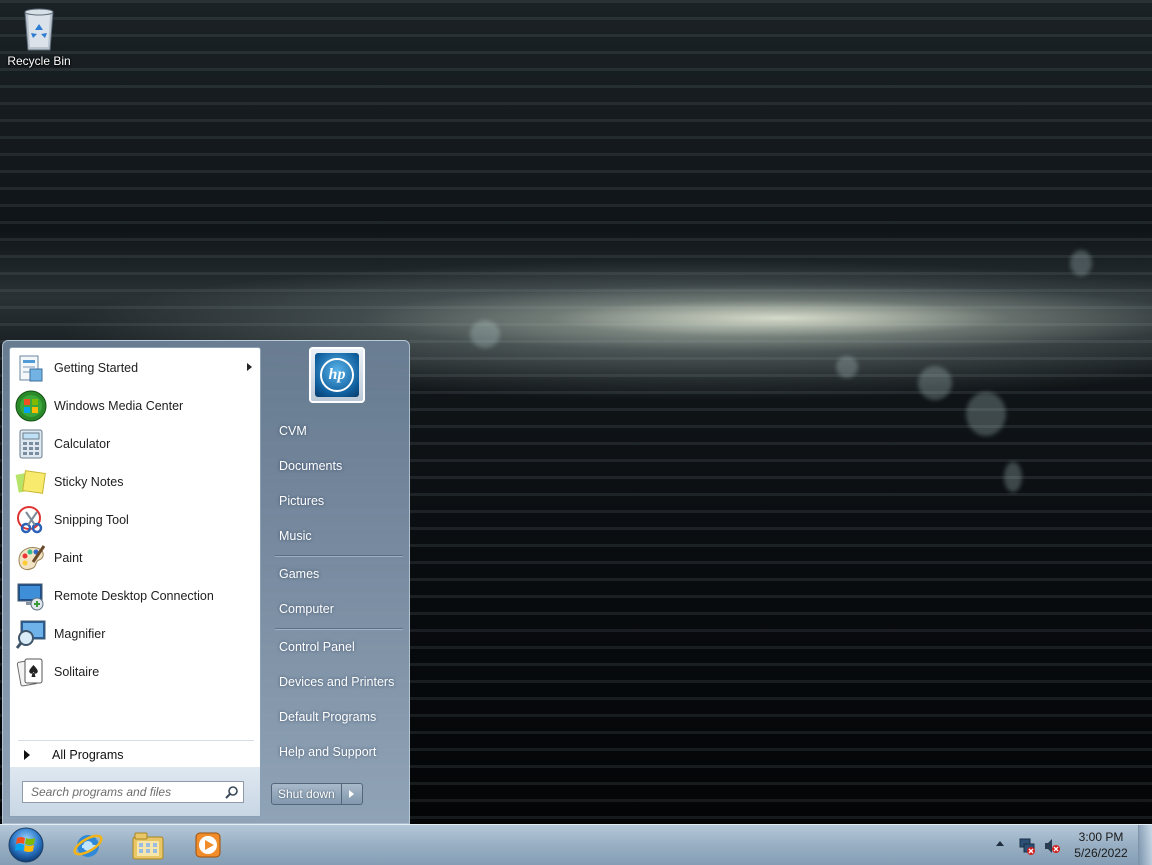 Image resolution: width=1152 pixels, height=865 pixels. I want to click on shutdown-options-button, so click(352, 794).